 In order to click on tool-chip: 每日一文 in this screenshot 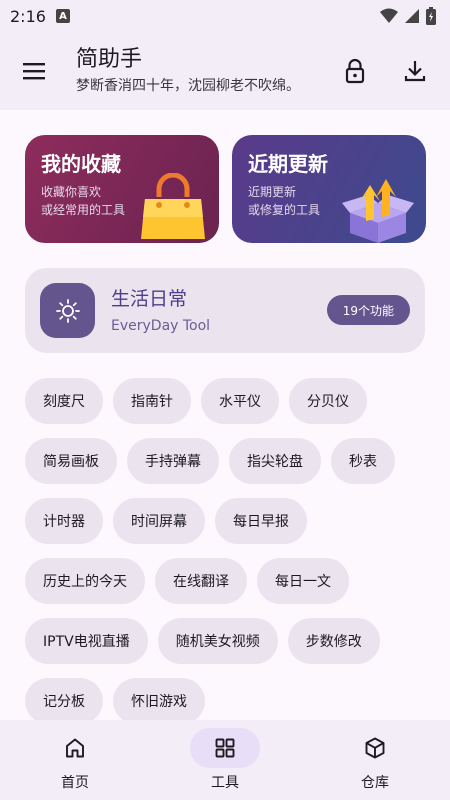, I will do `click(303, 581)`.